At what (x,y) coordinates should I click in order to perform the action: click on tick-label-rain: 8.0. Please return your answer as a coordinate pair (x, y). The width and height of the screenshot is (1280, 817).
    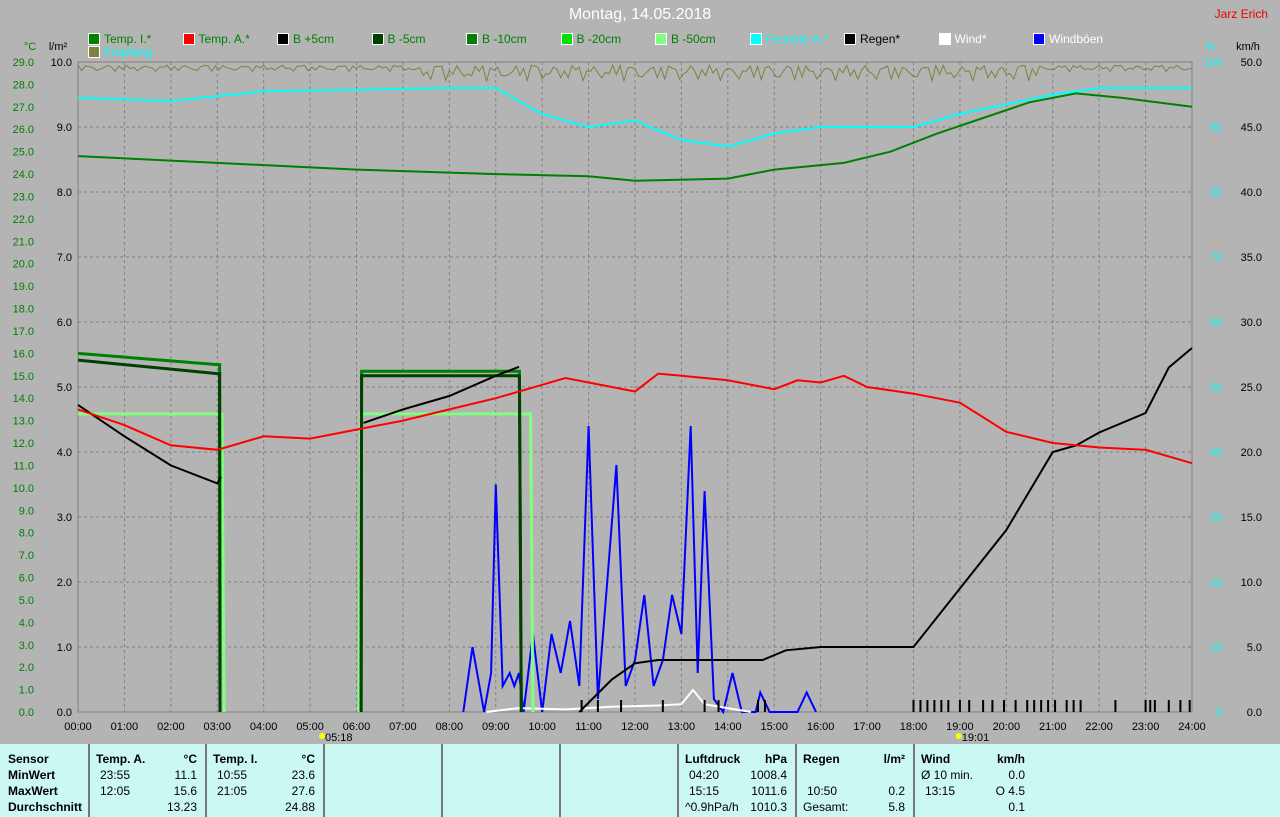
    Looking at the image, I should click on (64, 193).